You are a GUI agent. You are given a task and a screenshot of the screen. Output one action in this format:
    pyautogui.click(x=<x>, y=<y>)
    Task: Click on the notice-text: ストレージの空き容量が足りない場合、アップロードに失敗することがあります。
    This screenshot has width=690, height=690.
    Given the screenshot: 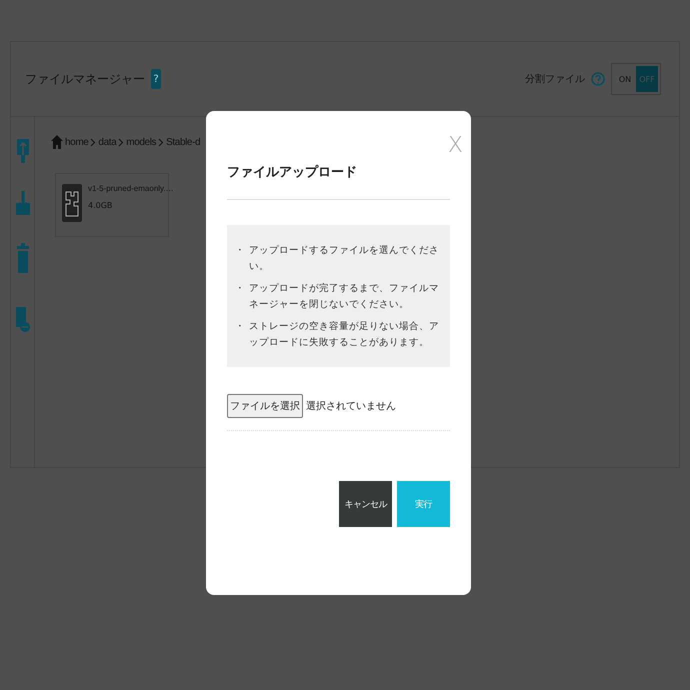 What is the action you would take?
    pyautogui.click(x=344, y=335)
    